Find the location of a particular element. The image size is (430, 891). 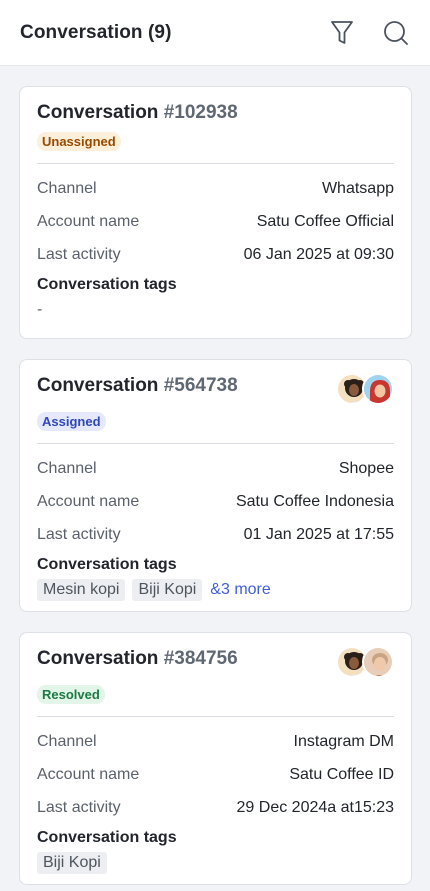

conversation-number: #384756 is located at coordinates (200, 658).